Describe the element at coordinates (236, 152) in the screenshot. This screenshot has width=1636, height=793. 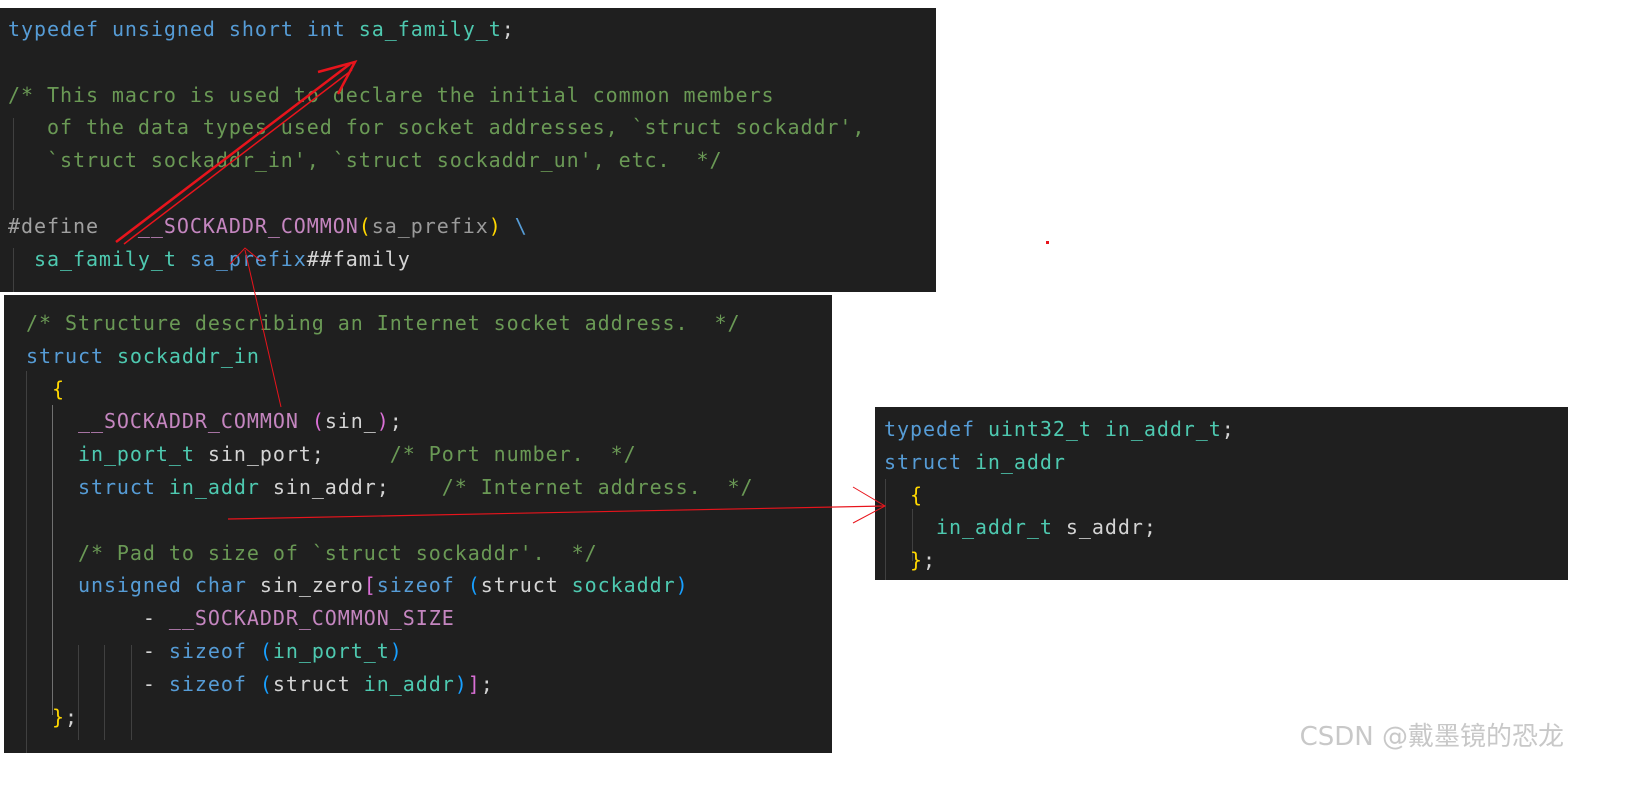
I see `arrow-to-sa-family-typedef` at that location.